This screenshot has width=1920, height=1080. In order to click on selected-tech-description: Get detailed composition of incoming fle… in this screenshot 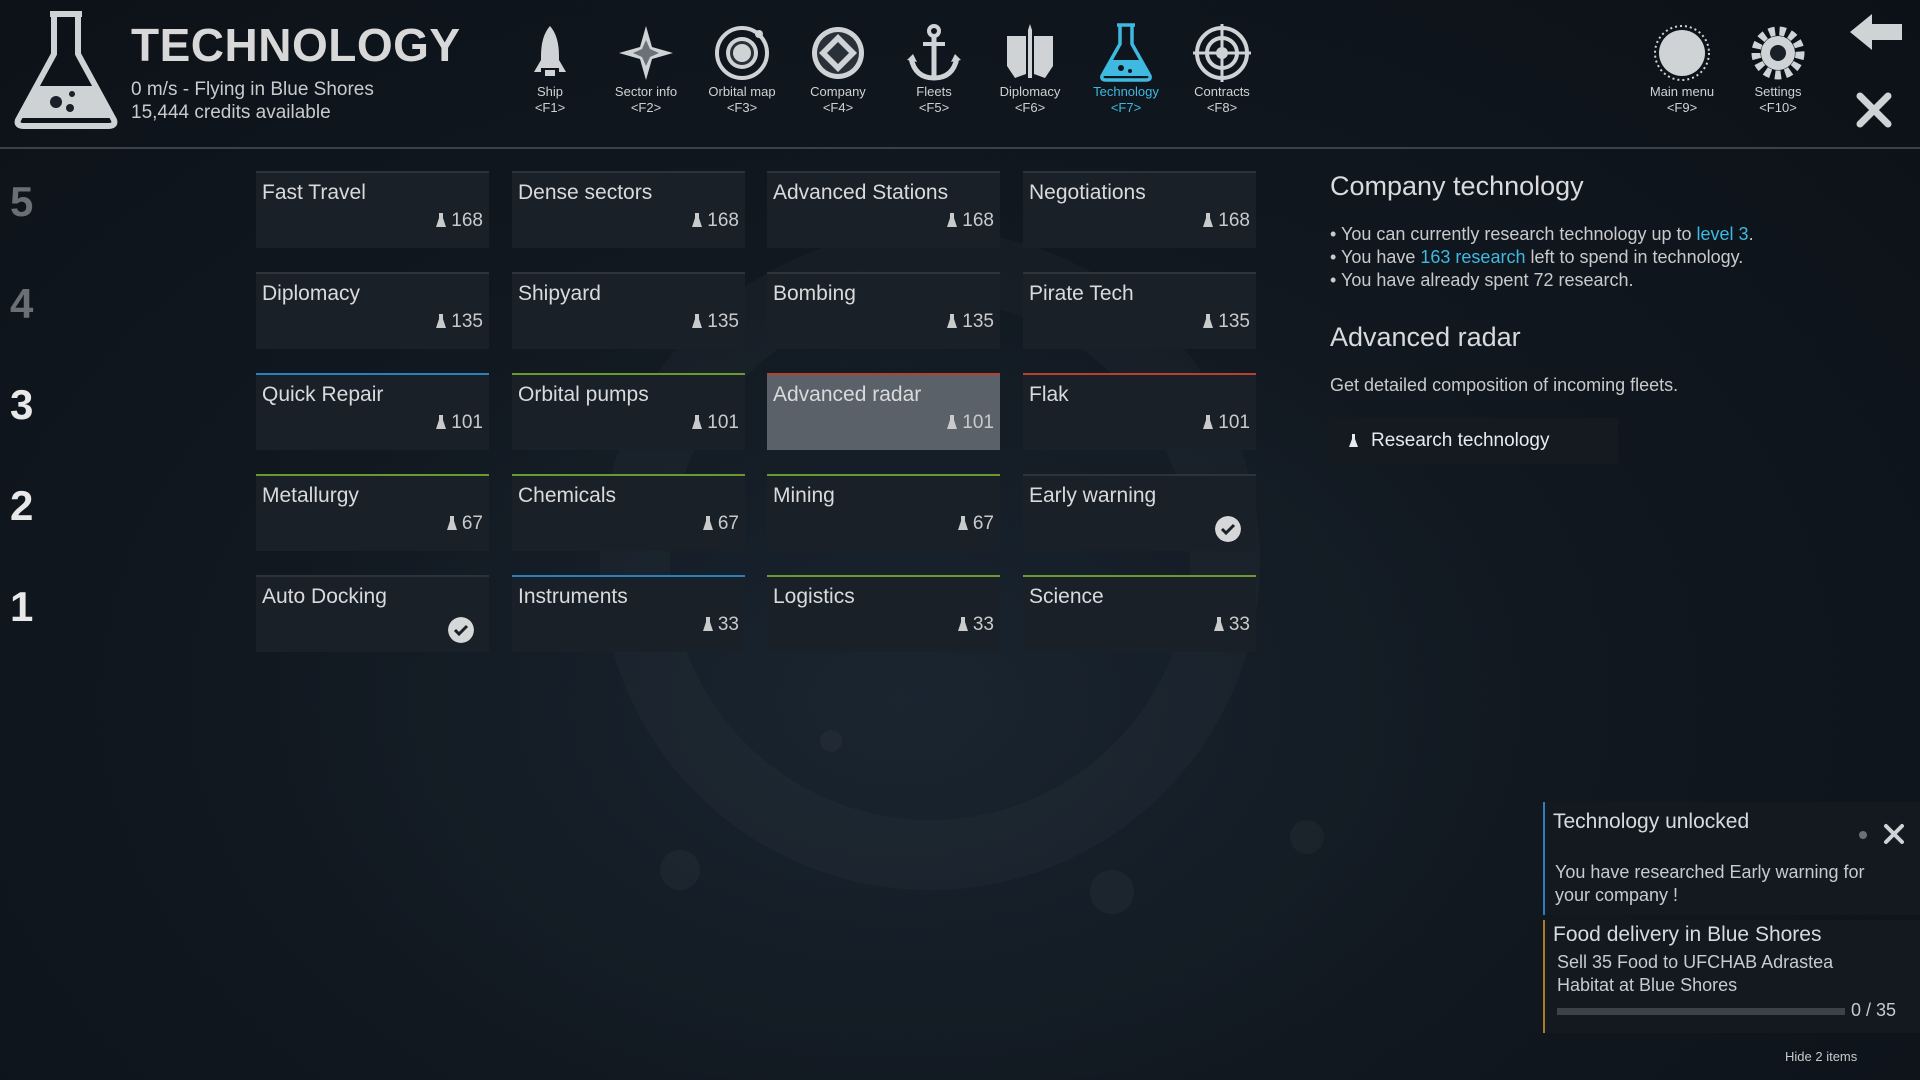, I will do `click(1504, 385)`.